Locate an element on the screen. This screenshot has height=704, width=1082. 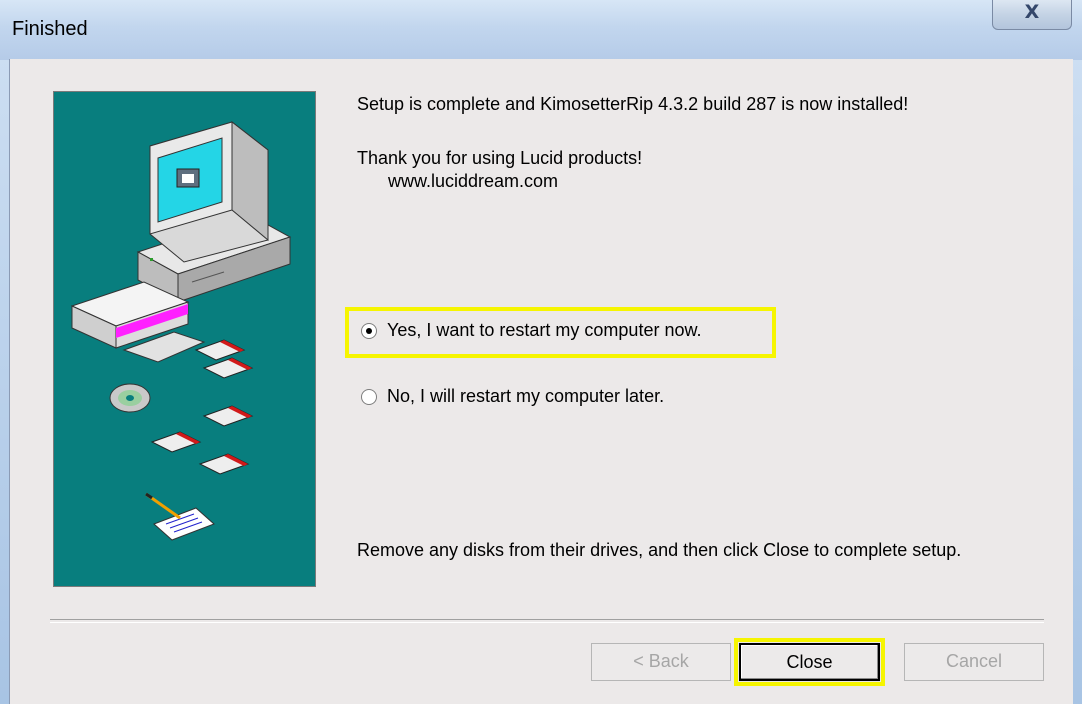
website-link: www.luciddream.com is located at coordinates (473, 181).